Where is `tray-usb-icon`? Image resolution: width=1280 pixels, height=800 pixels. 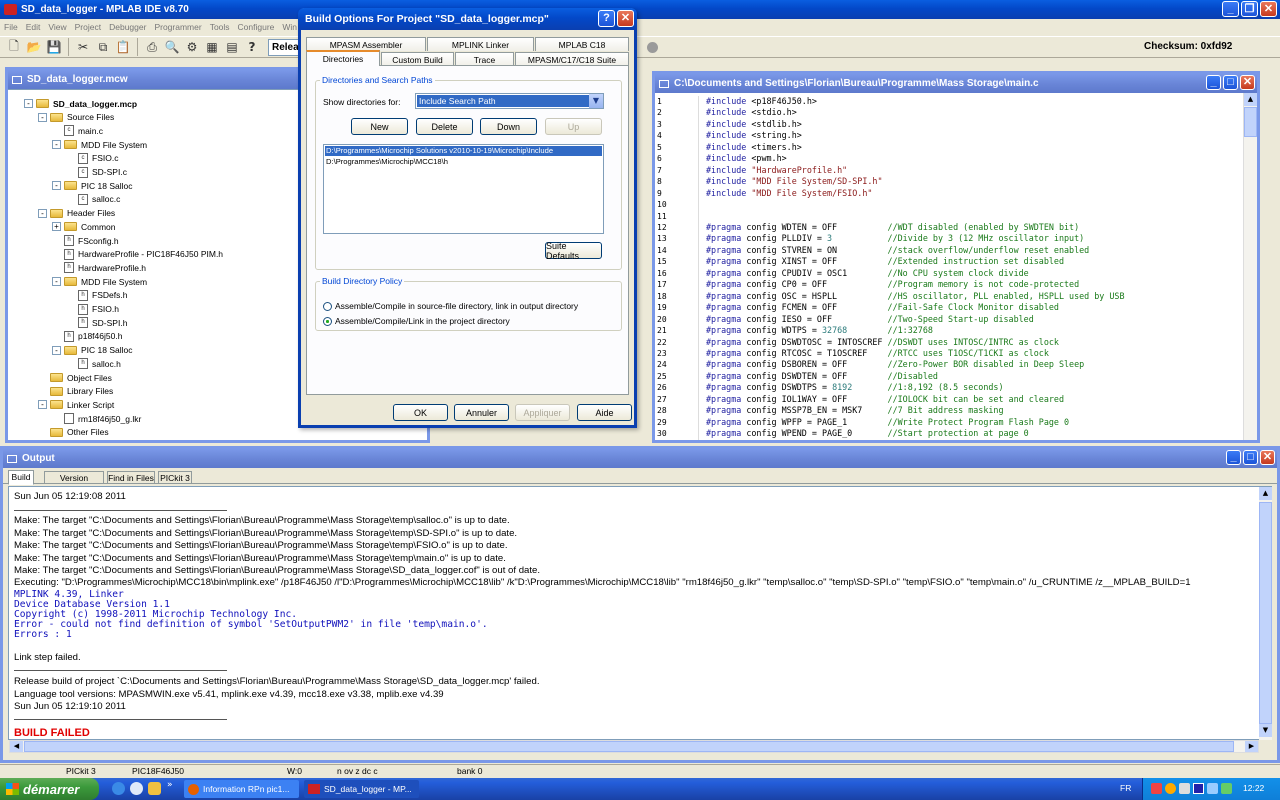
tray-usb-icon is located at coordinates (1184, 788).